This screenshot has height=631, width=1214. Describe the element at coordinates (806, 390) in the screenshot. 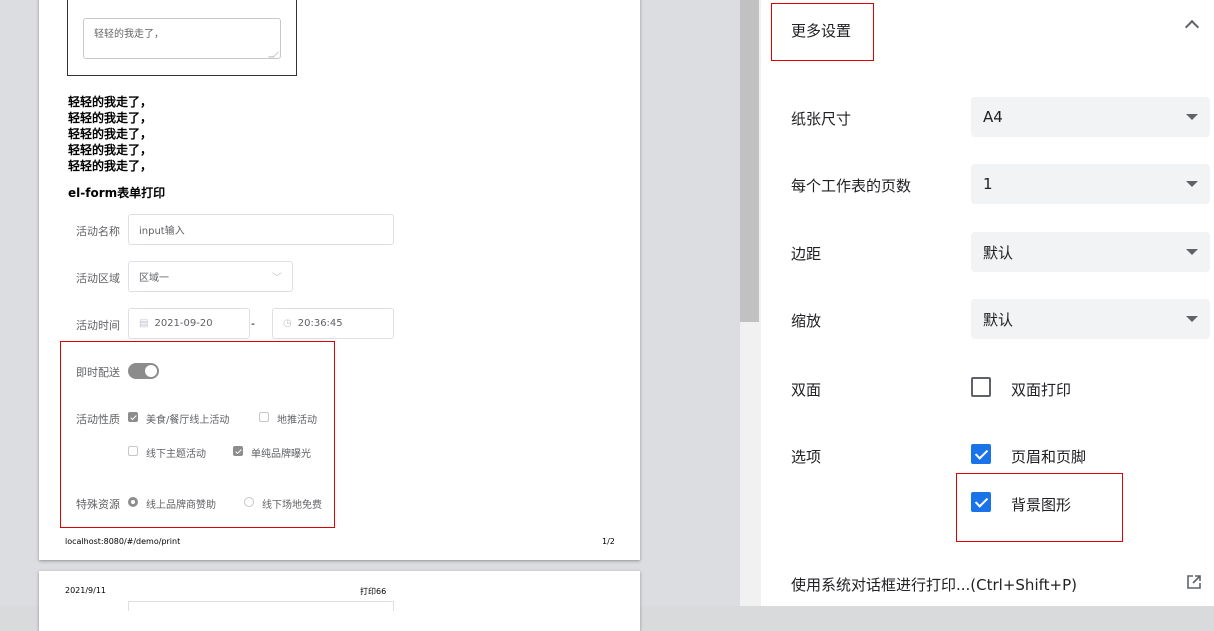

I see `duplex-label: 双面` at that location.